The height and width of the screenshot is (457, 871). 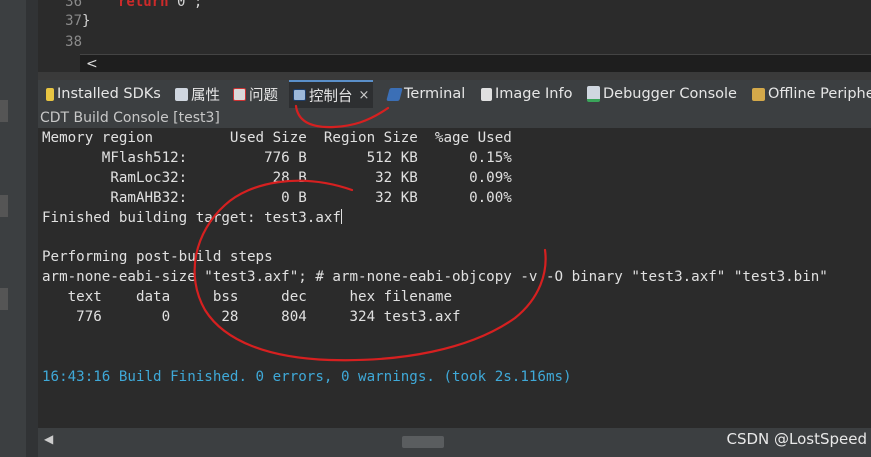 What do you see at coordinates (277, 178) in the screenshot?
I see `console-line: RamLoc32: 28 B 32 KB 0.09%` at bounding box center [277, 178].